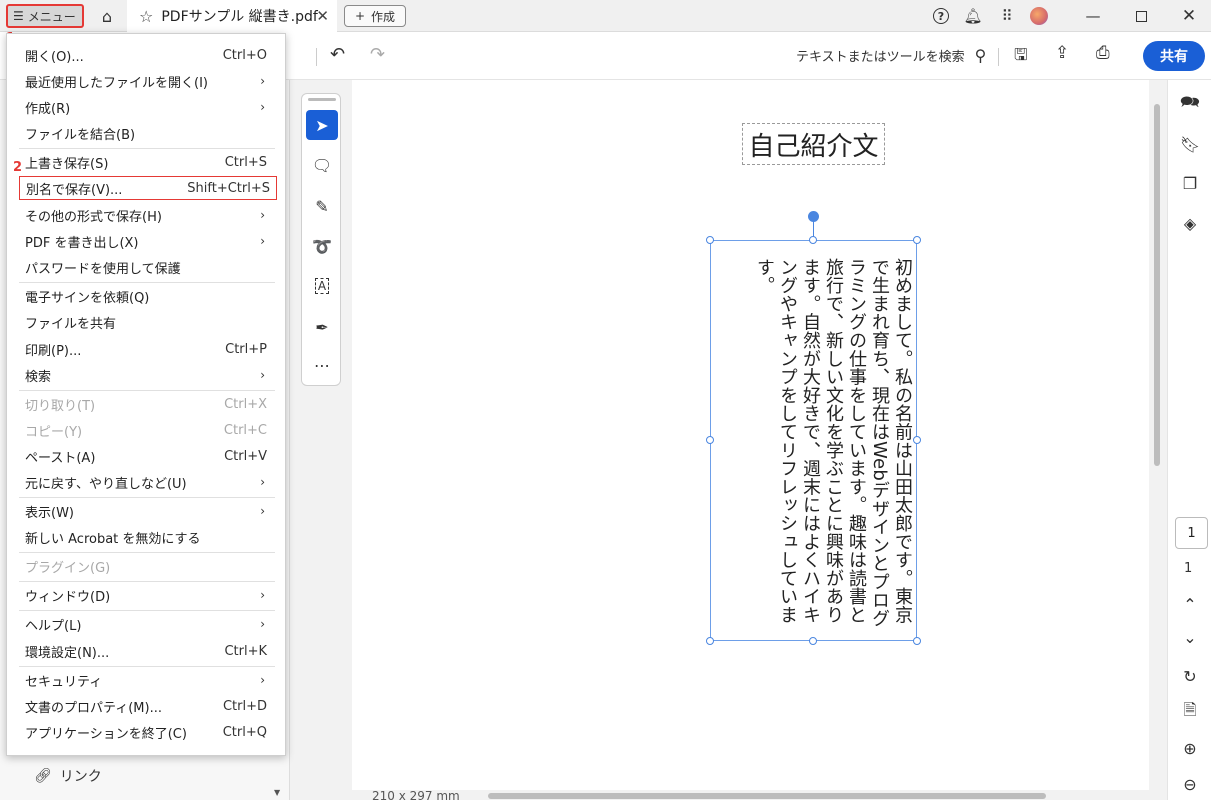 The height and width of the screenshot is (800, 1211). I want to click on search-tools-button: テキストまたはツールを検索 ⚲, so click(891, 55).